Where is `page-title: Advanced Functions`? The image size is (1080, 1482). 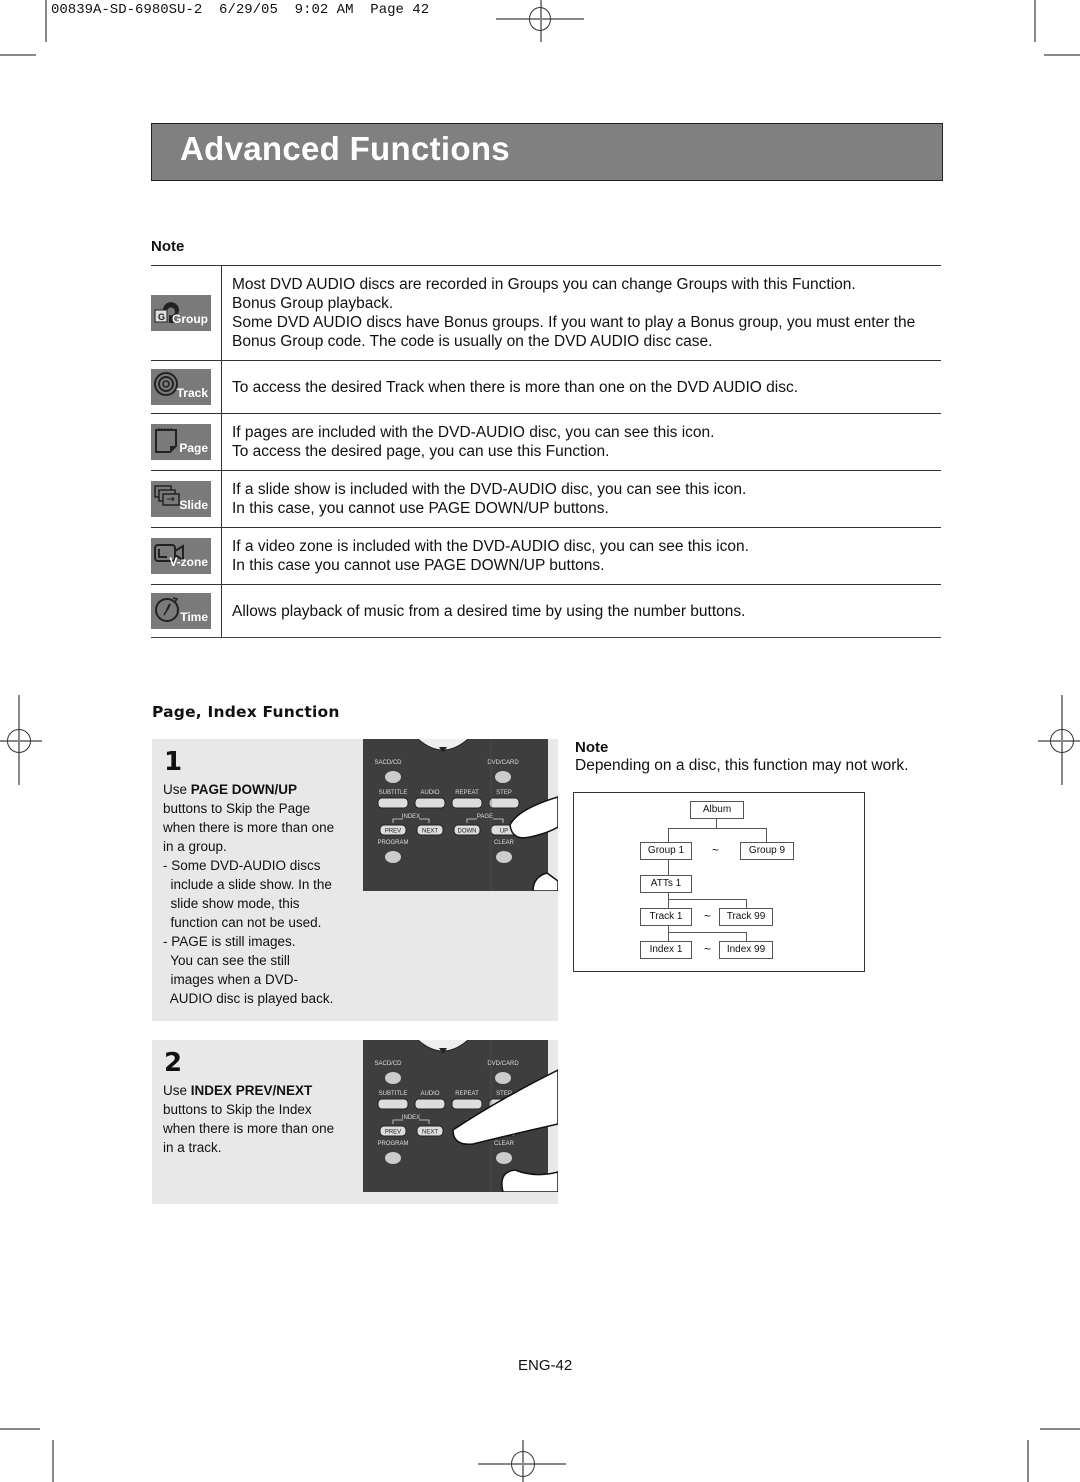
page-title: Advanced Functions is located at coordinates (345, 148).